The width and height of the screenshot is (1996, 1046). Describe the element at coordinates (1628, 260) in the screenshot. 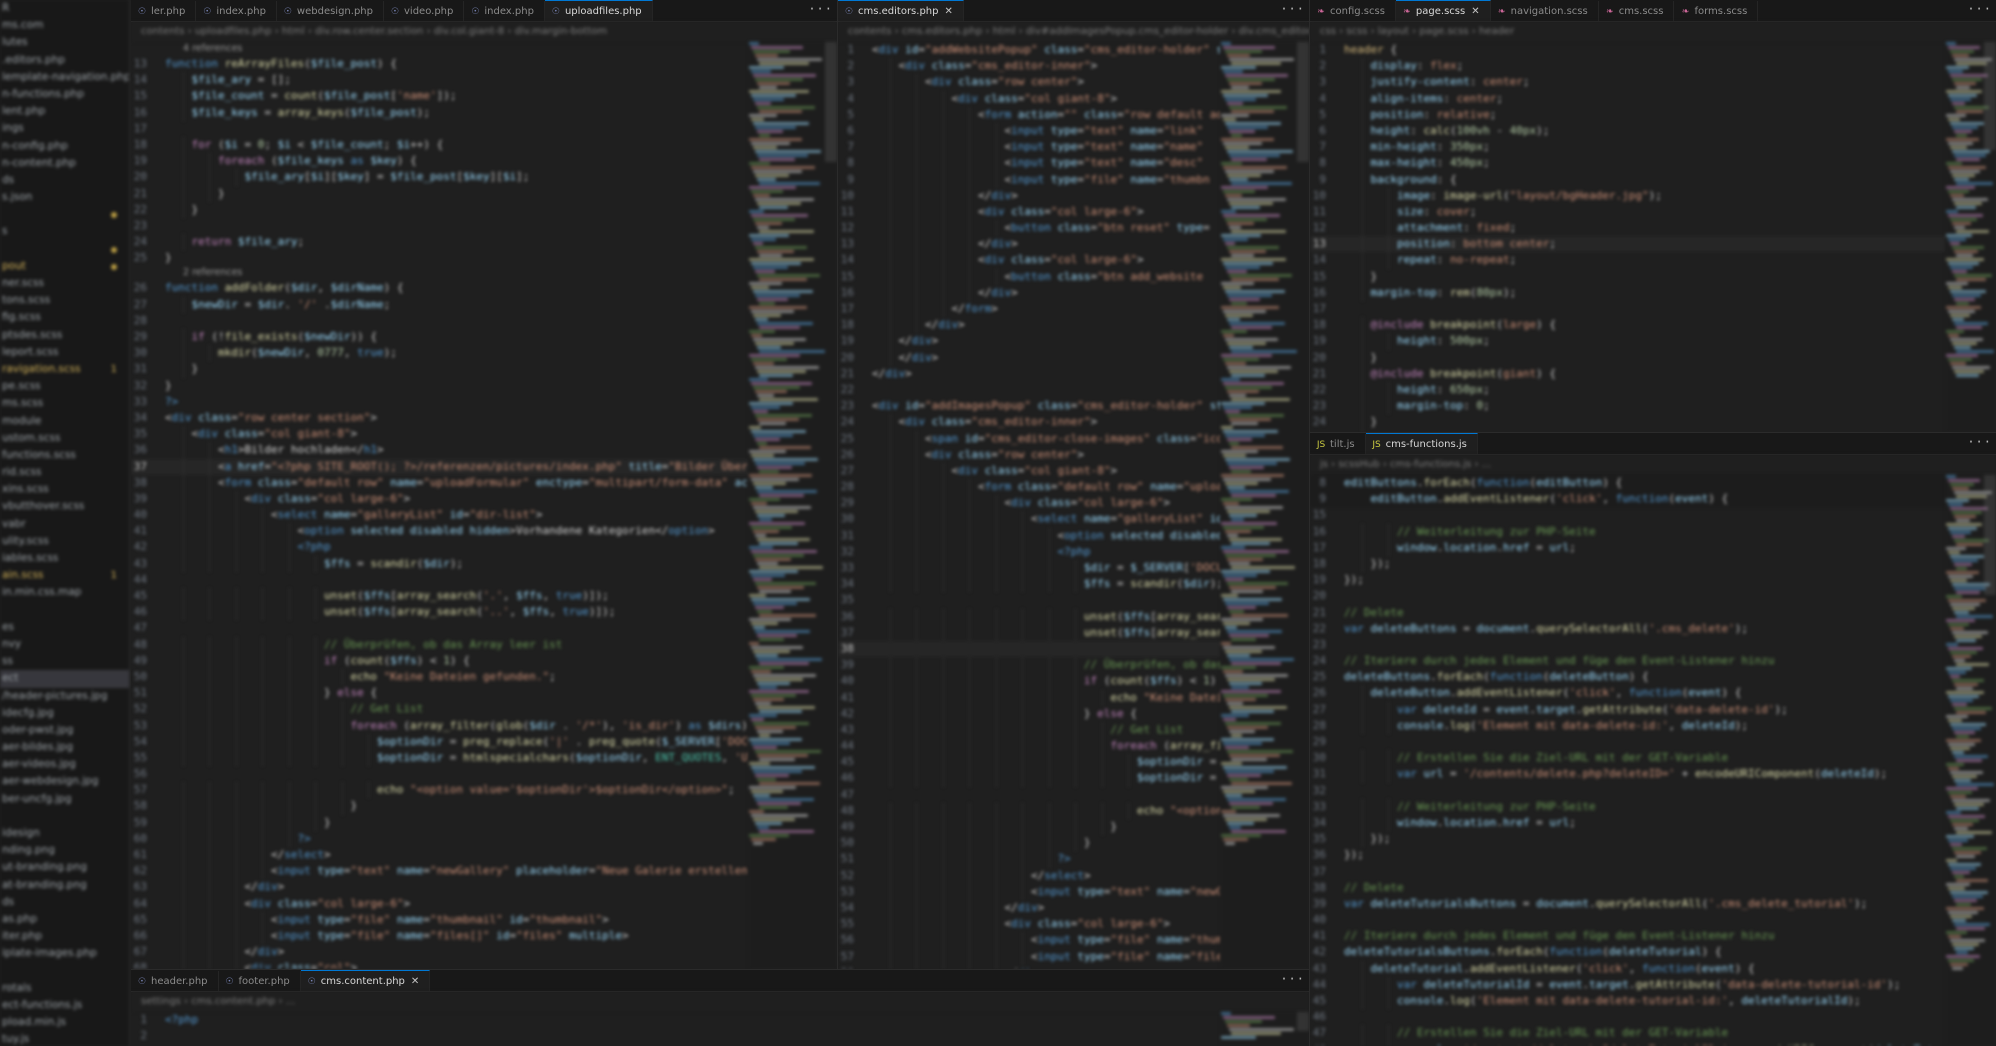

I see `code-line: 14 repeat: no-repeat;` at that location.